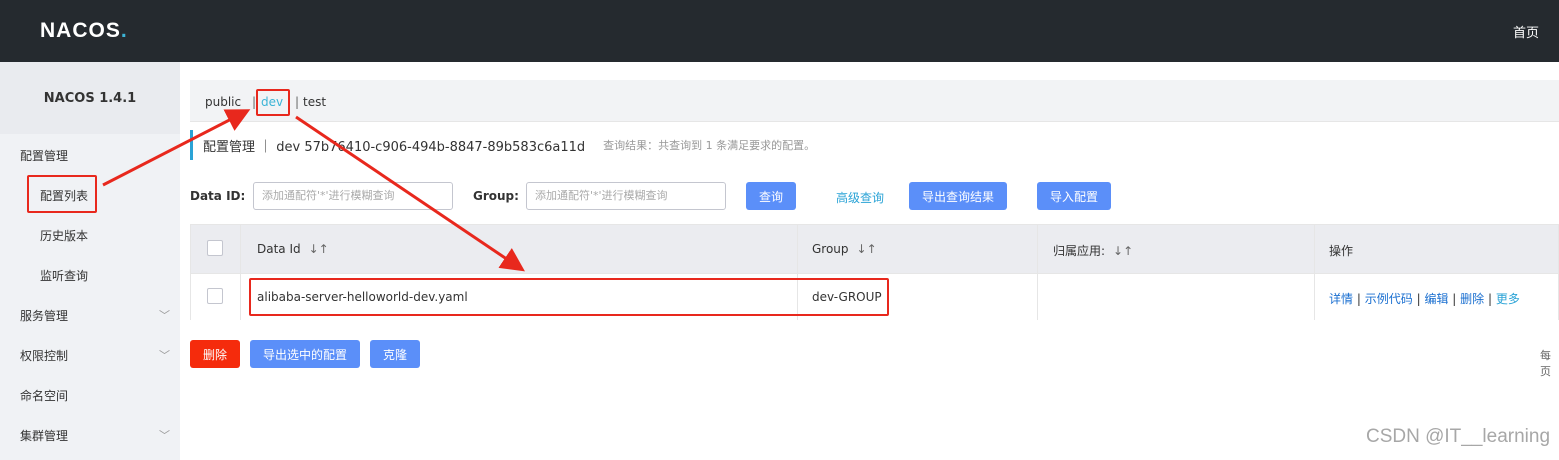 The width and height of the screenshot is (1559, 460). What do you see at coordinates (90, 315) in the screenshot?
I see `sidebar-item-service-management: 服务管理 ﹀` at bounding box center [90, 315].